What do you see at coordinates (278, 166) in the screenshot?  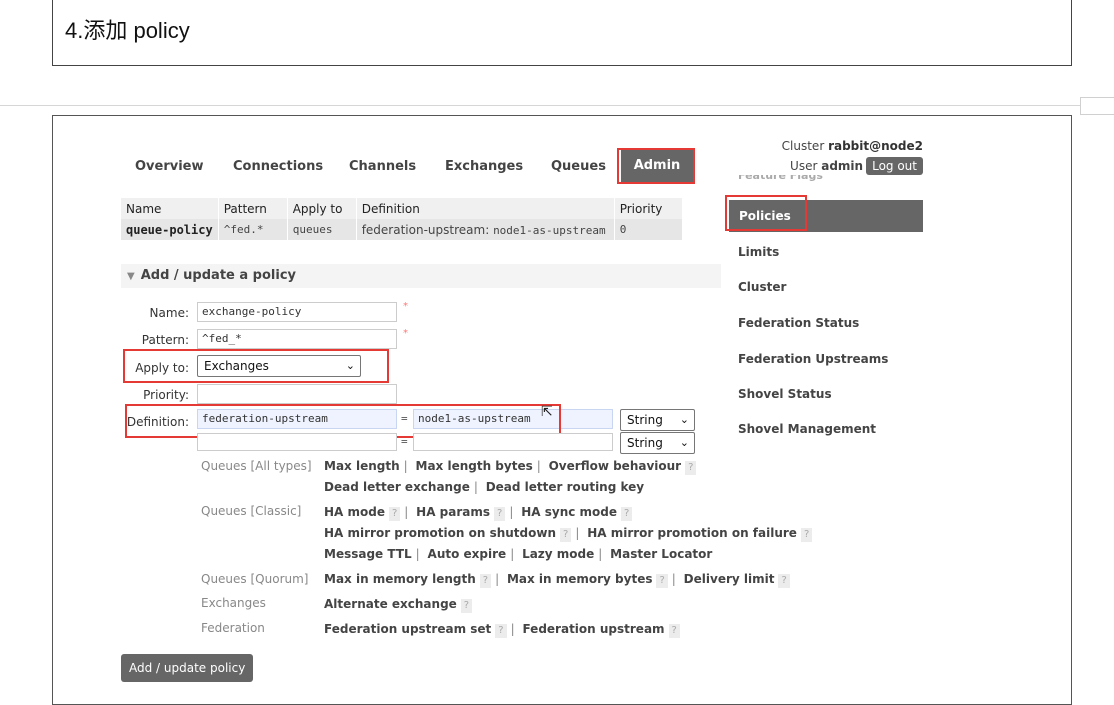 I see `tab-connections: Connections` at bounding box center [278, 166].